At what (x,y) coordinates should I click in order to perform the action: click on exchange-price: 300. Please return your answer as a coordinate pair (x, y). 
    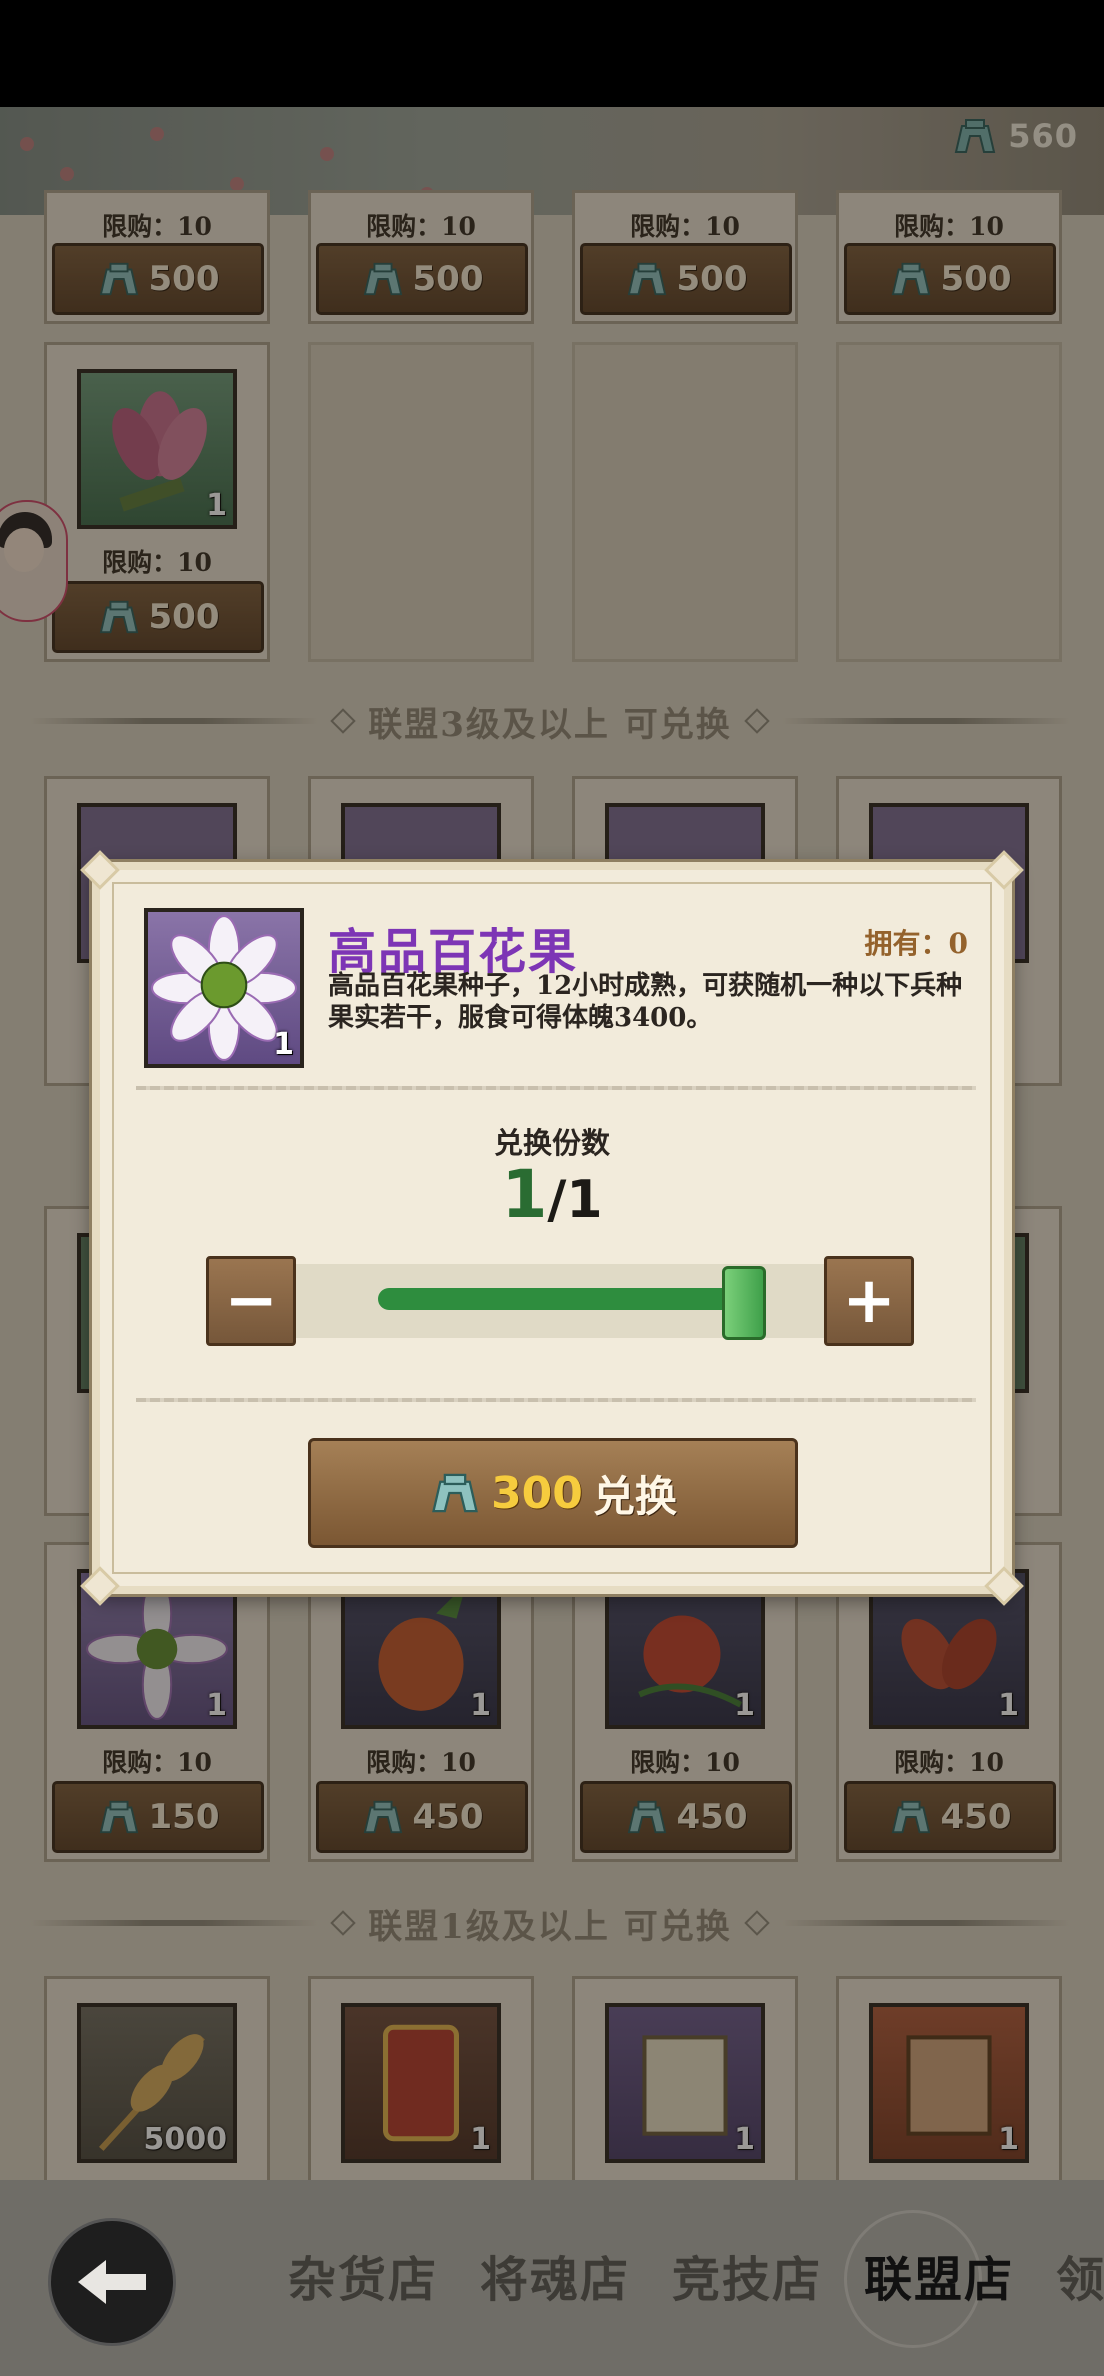
    Looking at the image, I should click on (537, 1493).